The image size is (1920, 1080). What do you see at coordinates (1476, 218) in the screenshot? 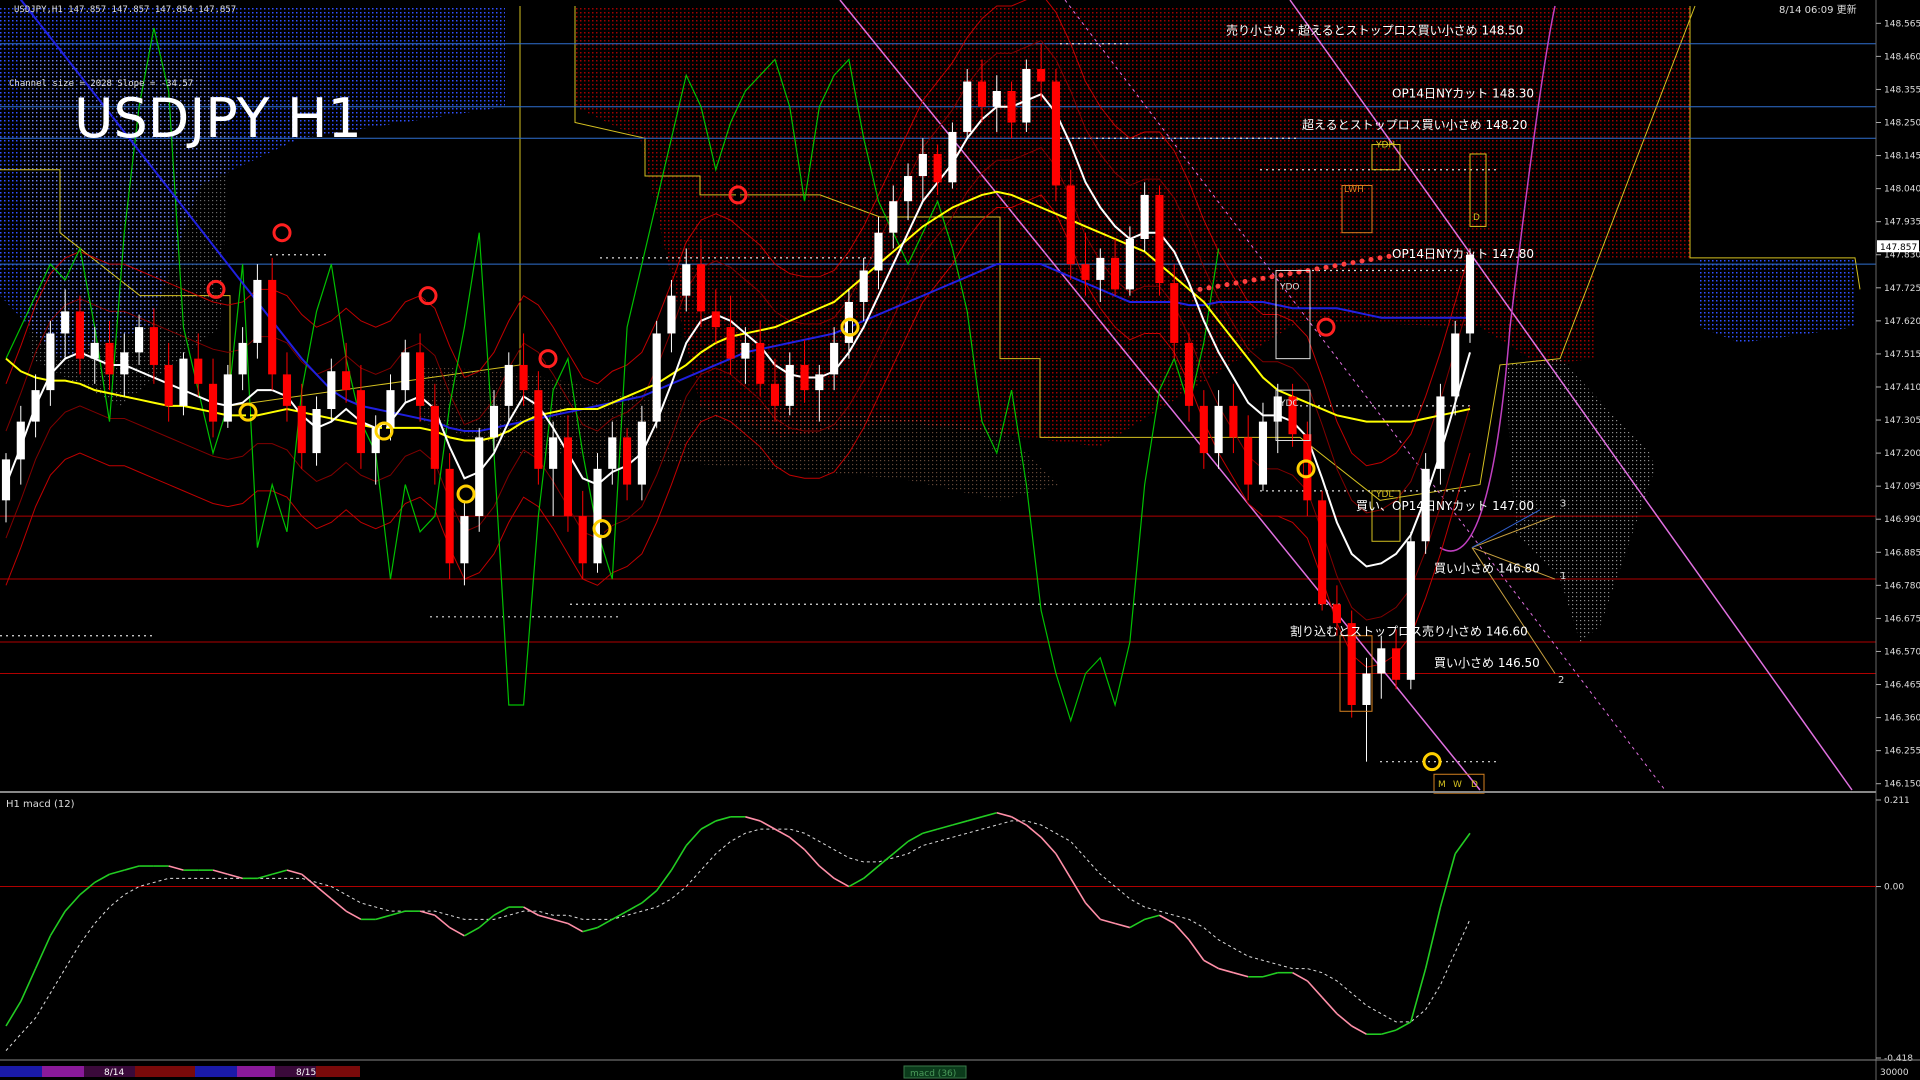
I see `d-box-label: D` at bounding box center [1476, 218].